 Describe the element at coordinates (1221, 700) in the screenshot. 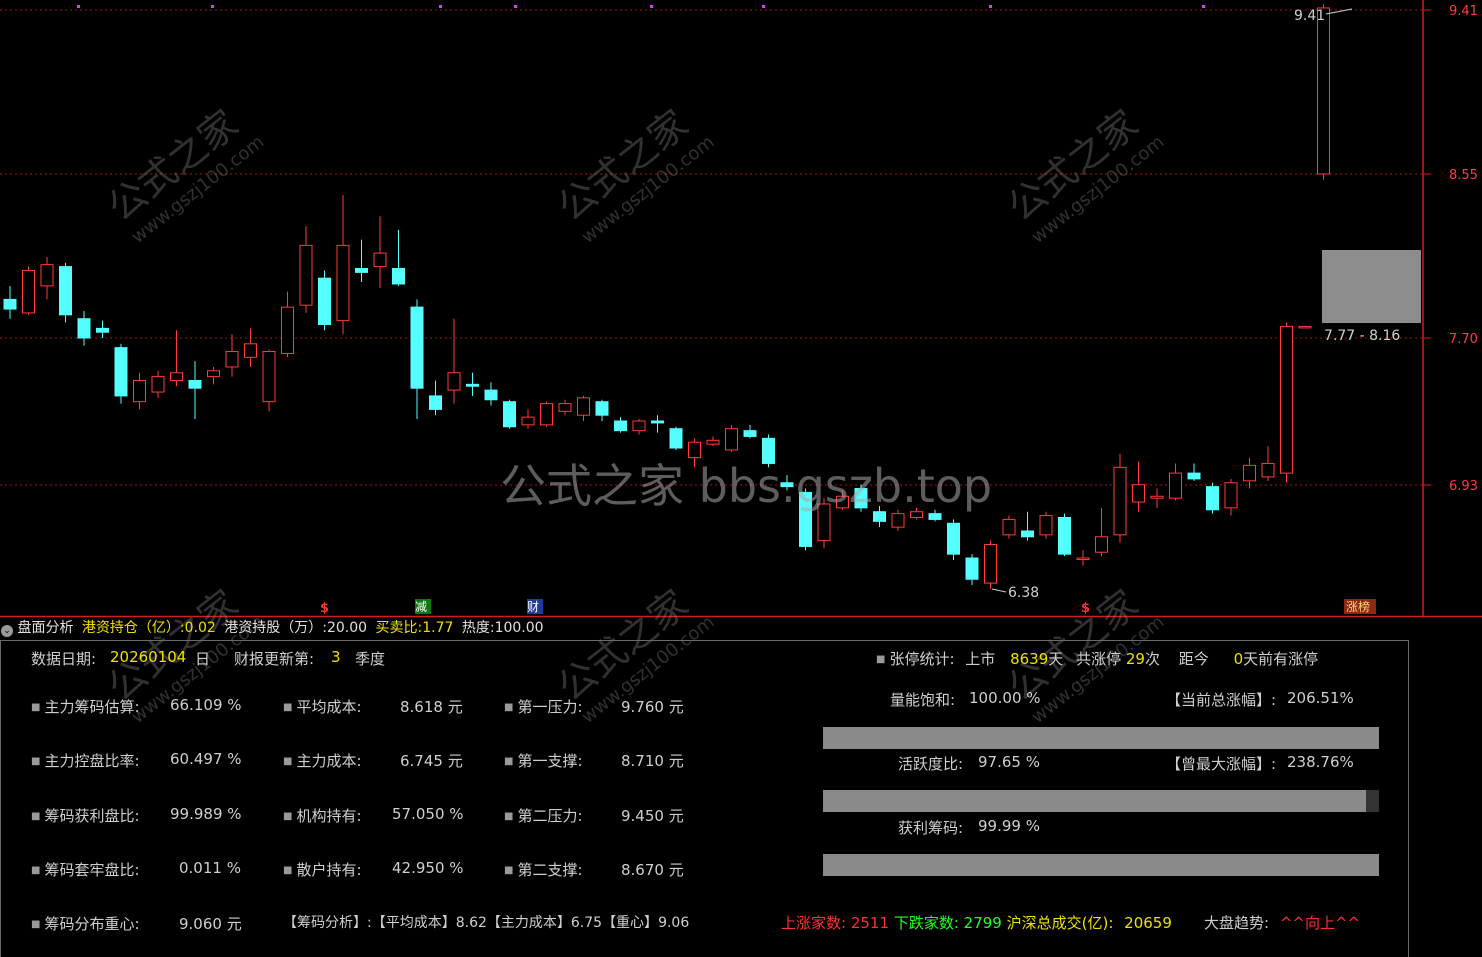

I see `total-gain-label: 【当前总涨幅】:` at that location.